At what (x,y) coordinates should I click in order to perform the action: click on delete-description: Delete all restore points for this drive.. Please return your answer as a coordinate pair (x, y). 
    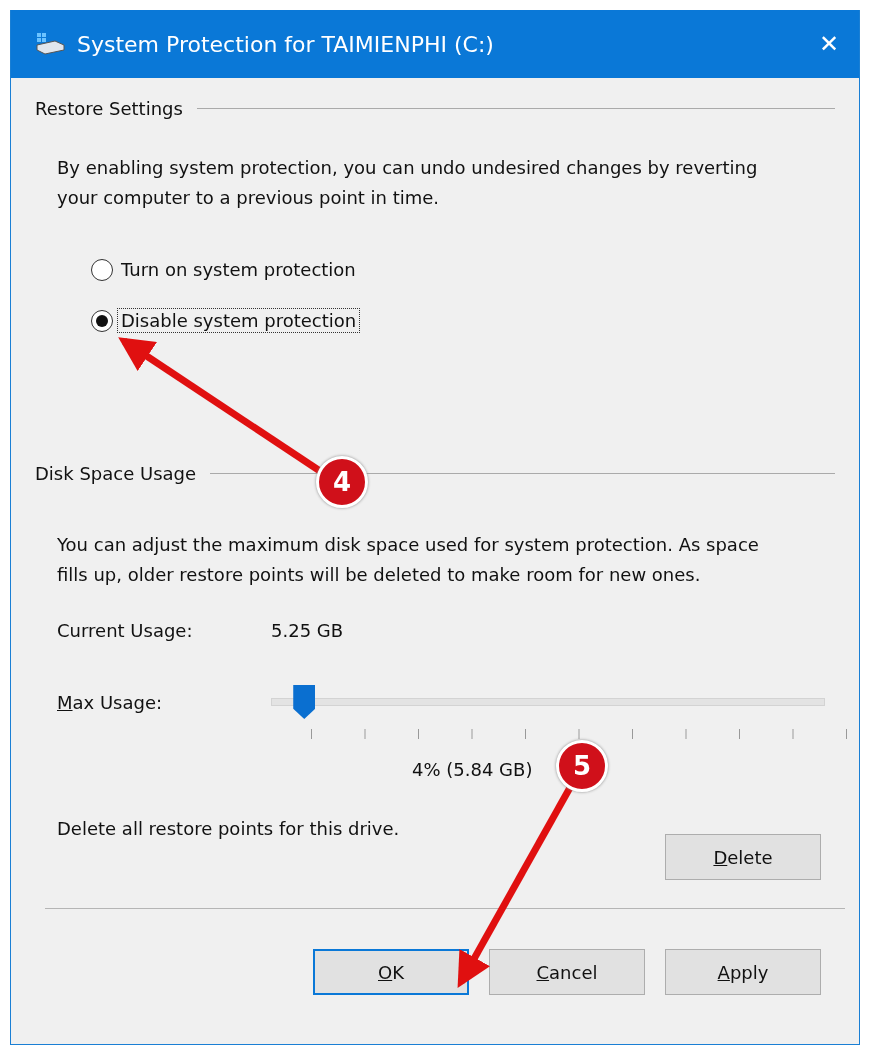
    Looking at the image, I should click on (228, 829).